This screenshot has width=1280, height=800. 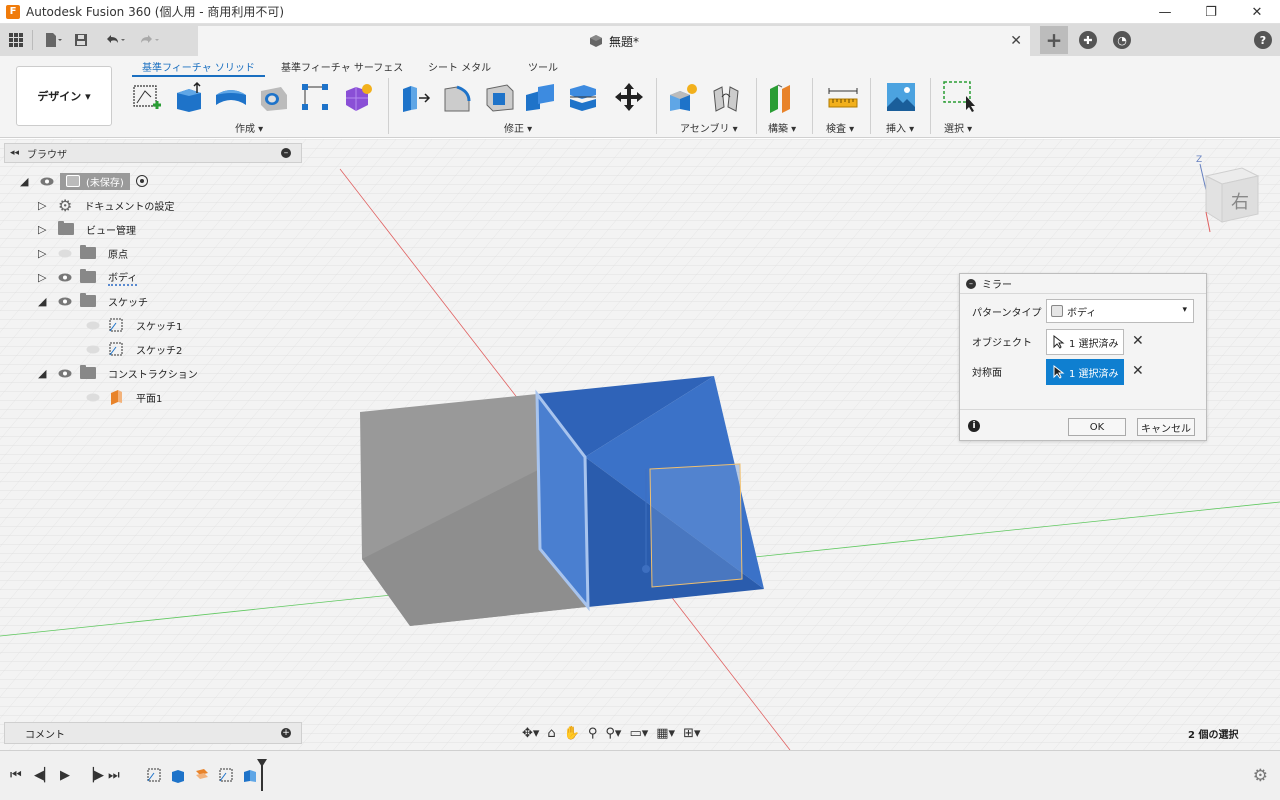 What do you see at coordinates (1138, 341) in the screenshot?
I see `clear-objects-icon: ✕` at bounding box center [1138, 341].